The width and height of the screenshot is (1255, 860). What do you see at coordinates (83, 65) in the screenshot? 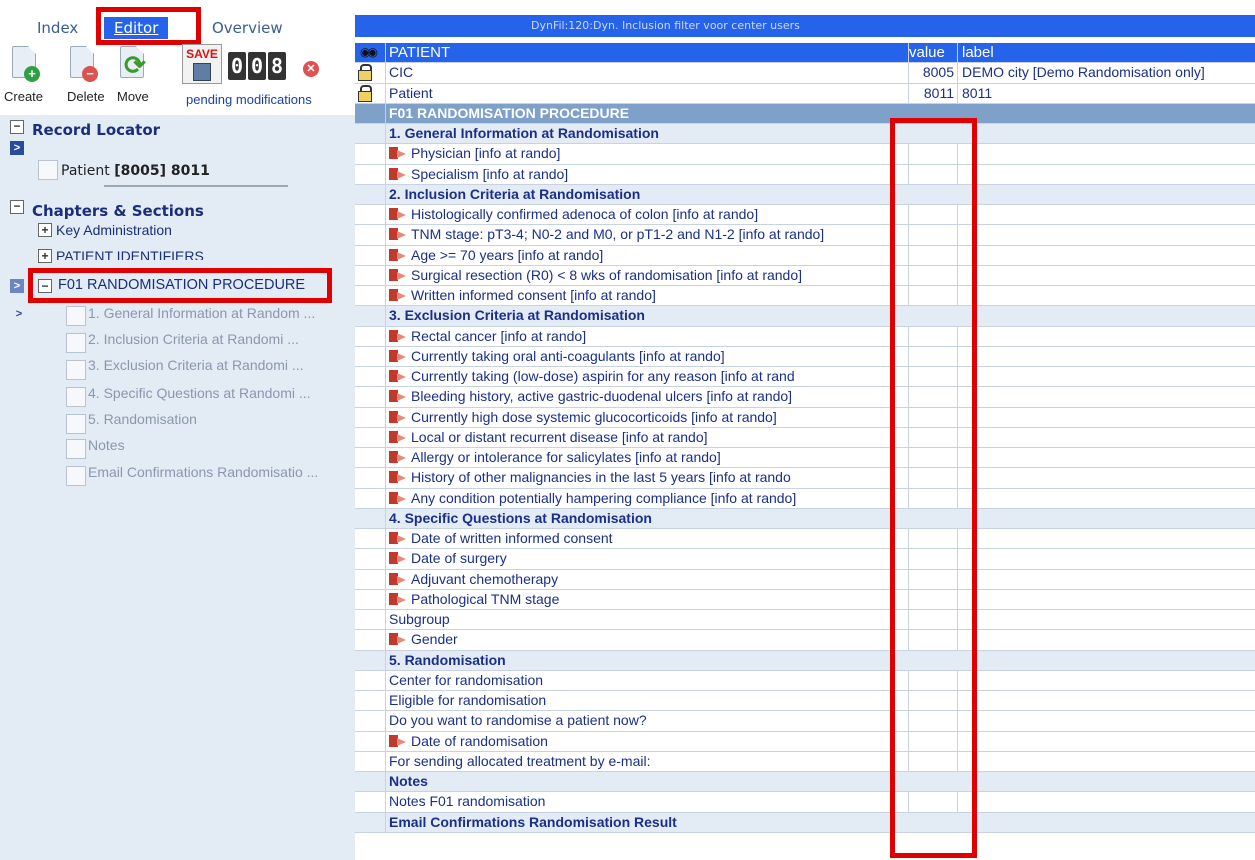
I see `delete-button: −` at bounding box center [83, 65].